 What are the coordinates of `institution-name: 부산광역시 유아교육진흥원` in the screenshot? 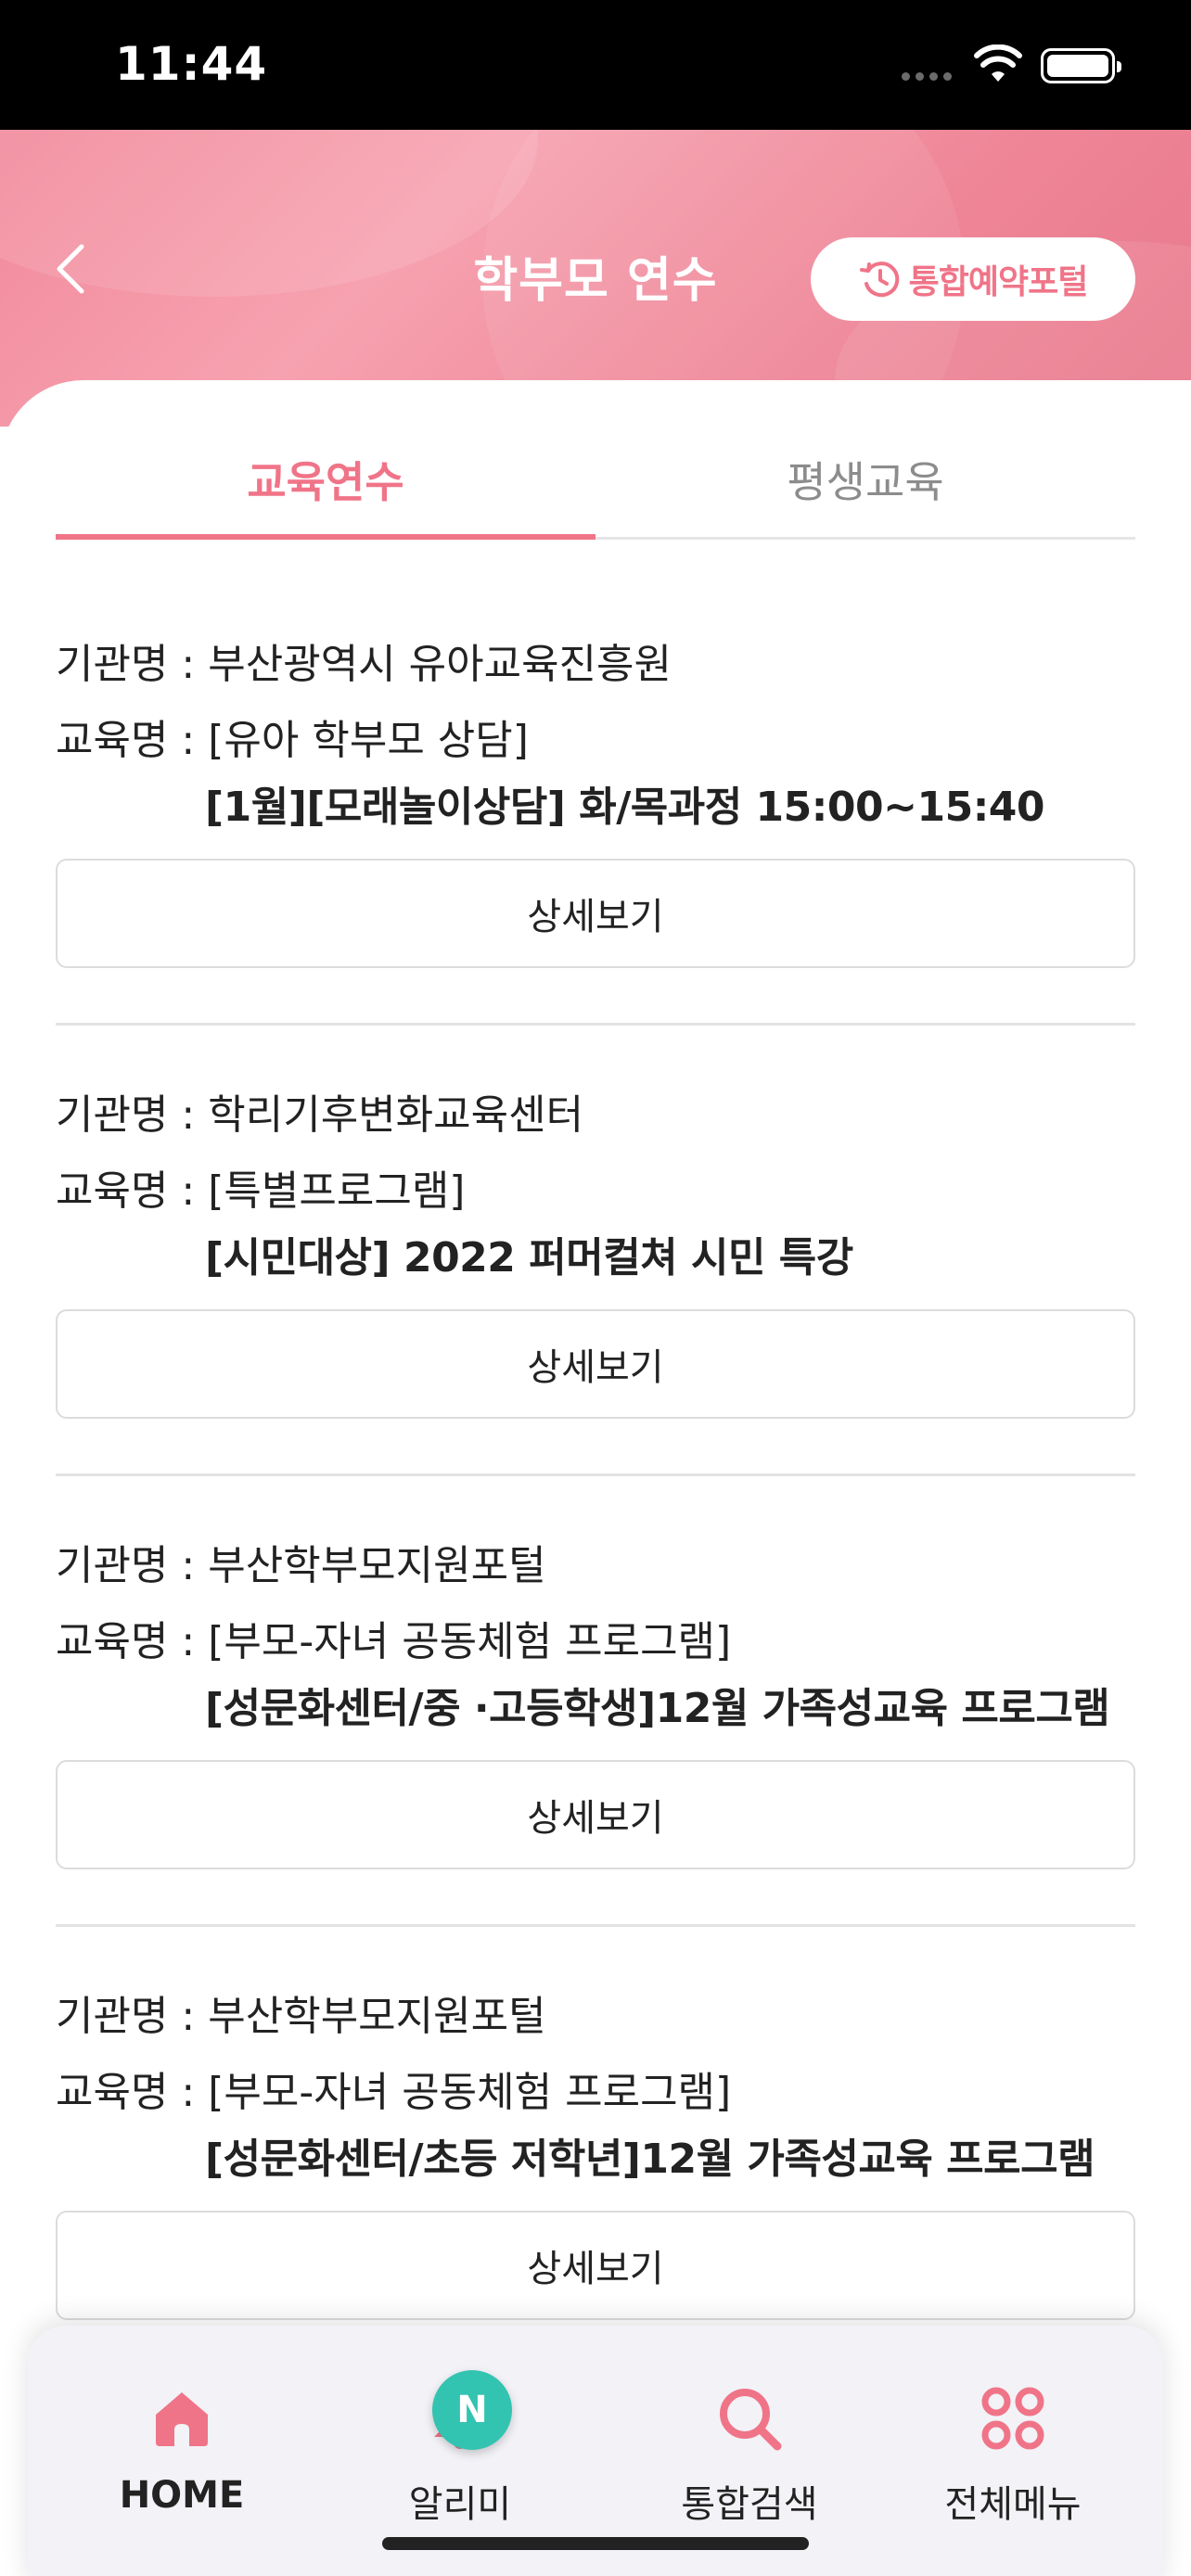 It's located at (440, 665).